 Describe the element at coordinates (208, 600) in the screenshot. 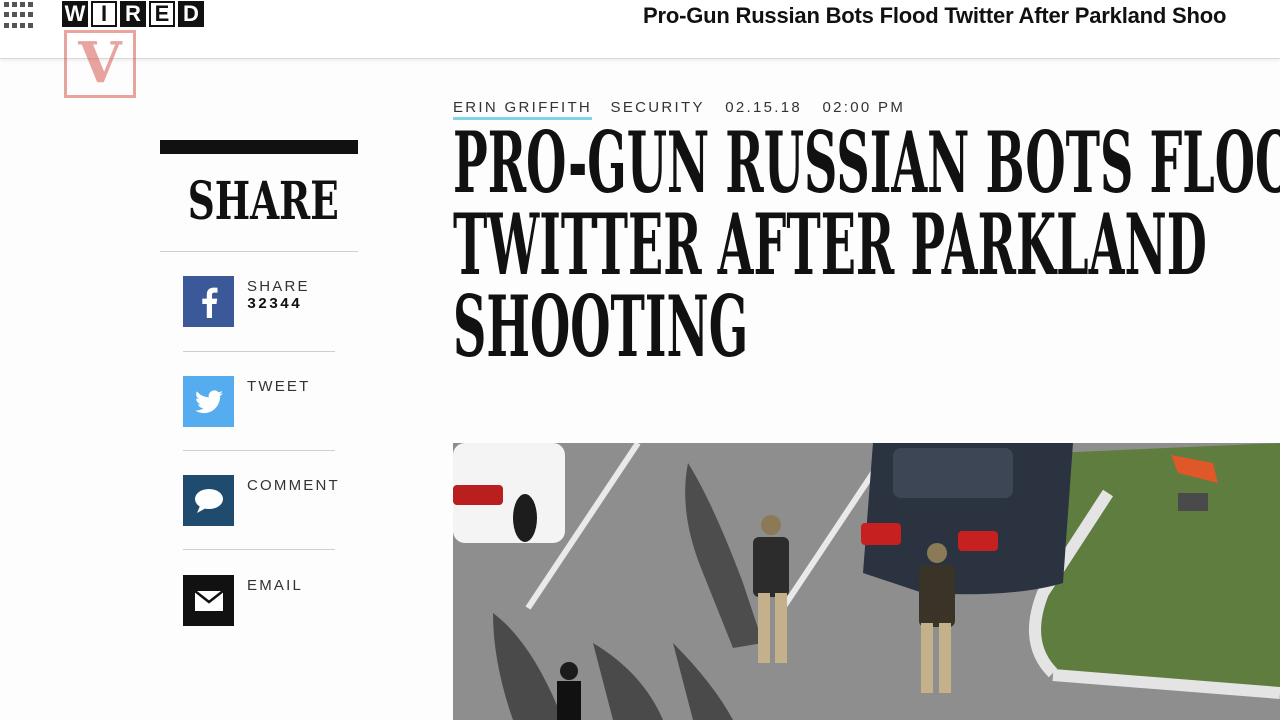

I see `email-icon` at that location.